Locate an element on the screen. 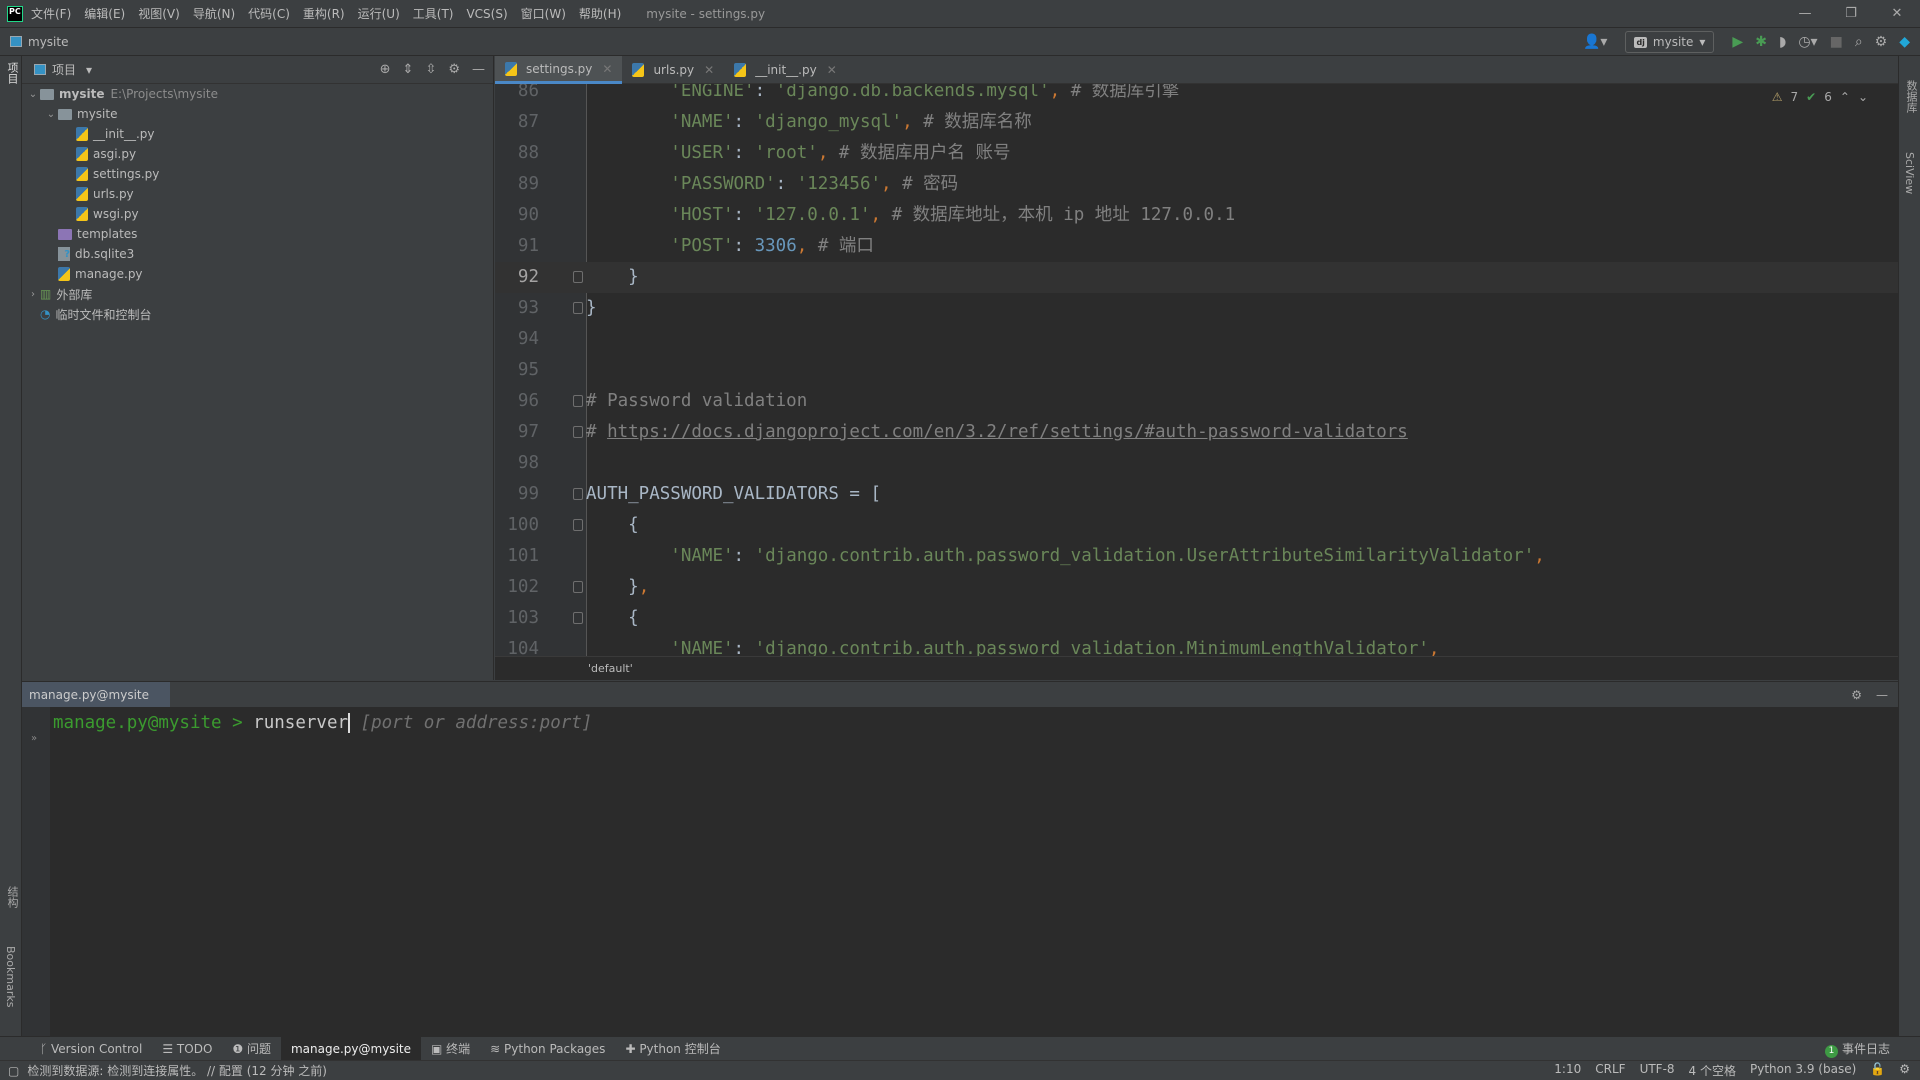  profile-icon: ◷▾ is located at coordinates (1807, 42).